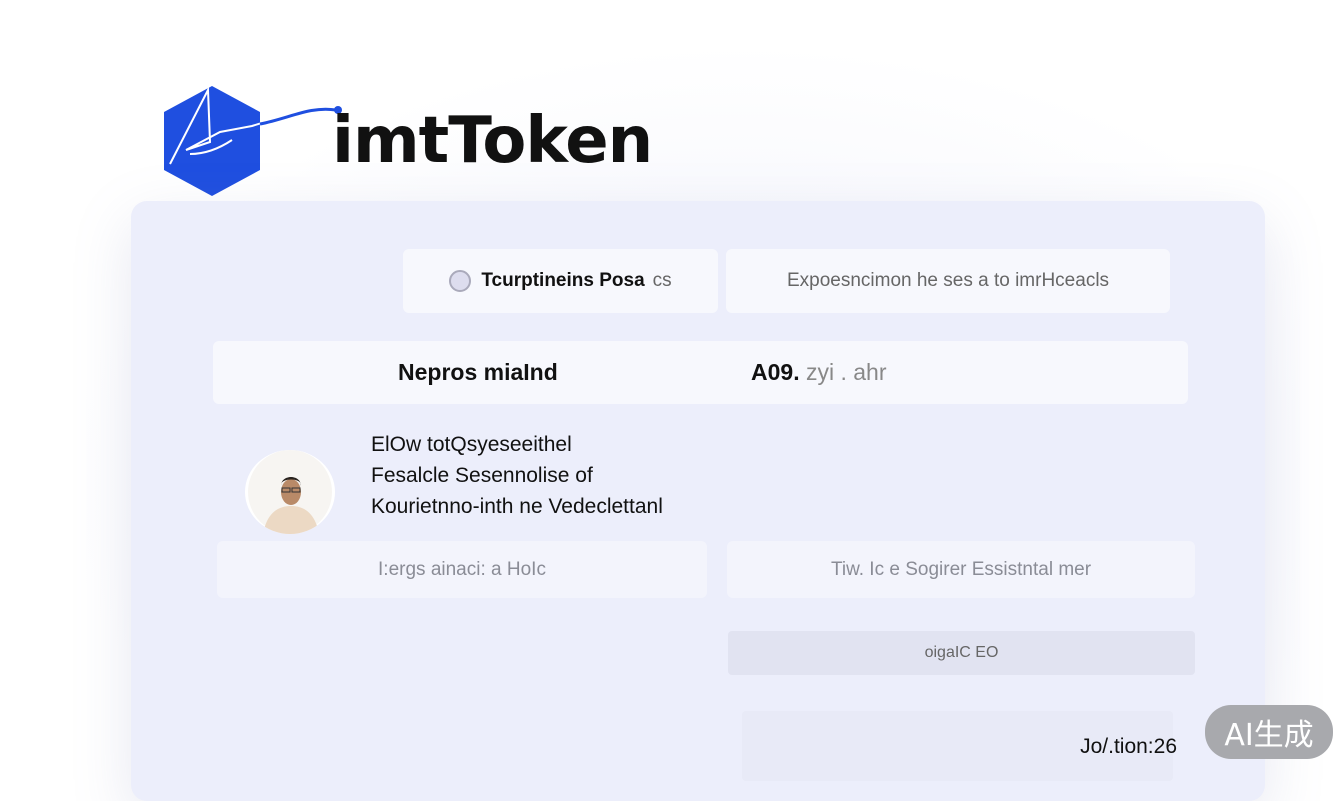 The width and height of the screenshot is (1344, 801). I want to click on ai-generated-badge: AI生成, so click(1269, 732).